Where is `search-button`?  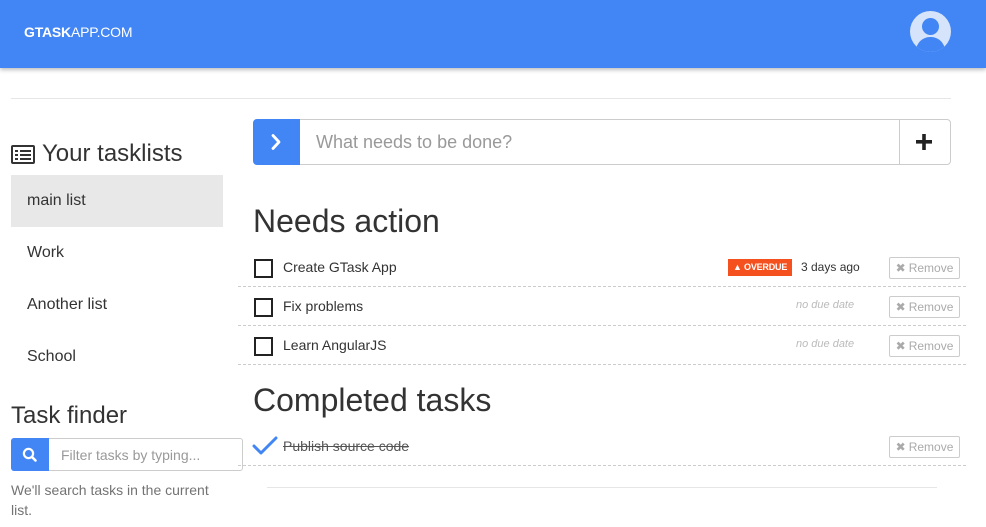 search-button is located at coordinates (30, 454).